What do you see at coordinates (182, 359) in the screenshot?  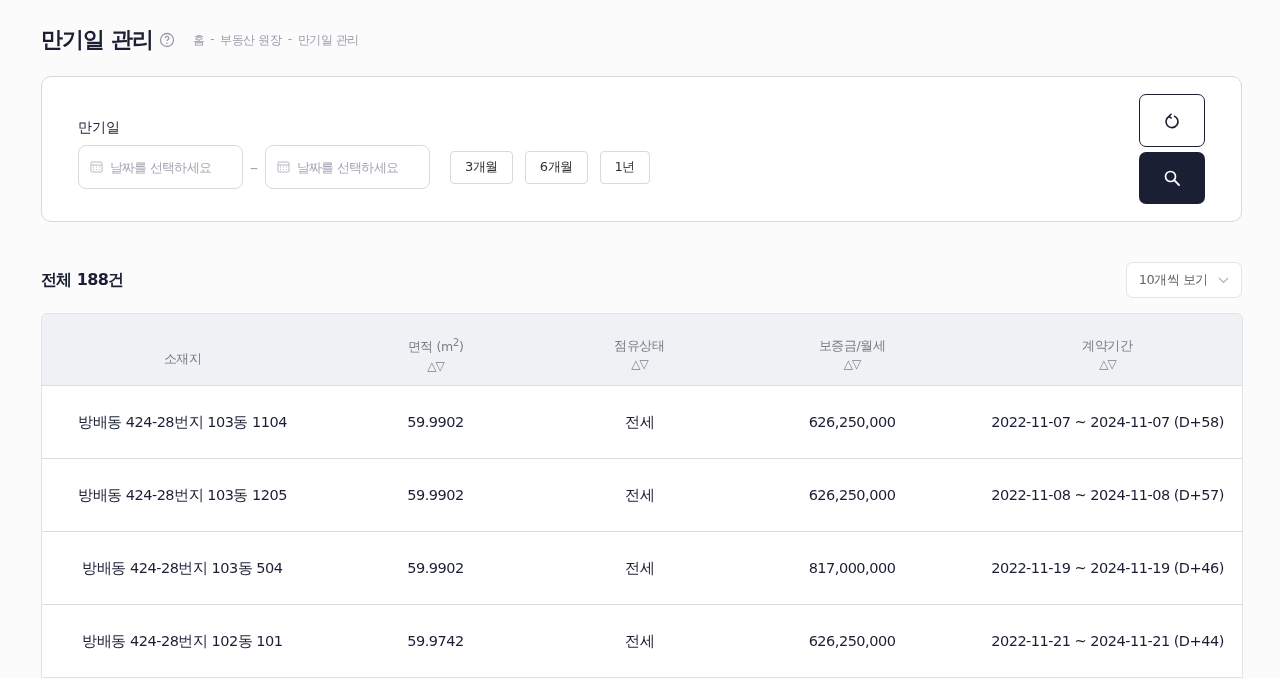 I see `column-header: 소재지` at bounding box center [182, 359].